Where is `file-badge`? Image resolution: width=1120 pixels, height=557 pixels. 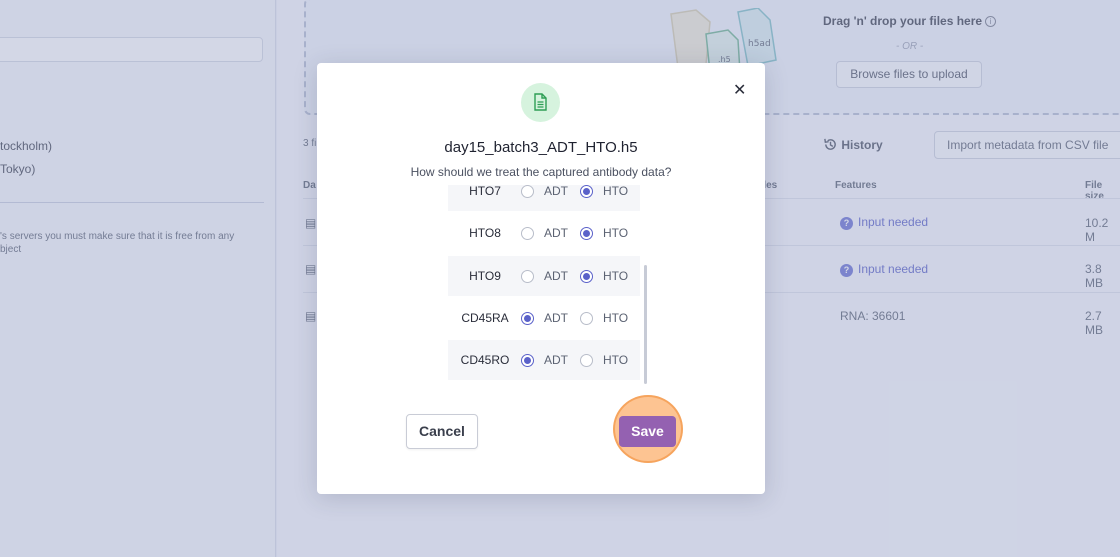 file-badge is located at coordinates (540, 102).